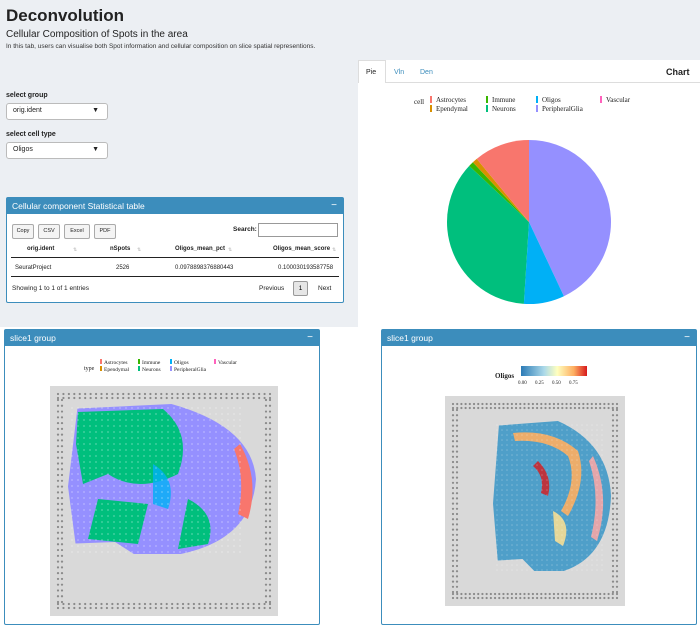  I want to click on legend-title: cell, so click(419, 102).